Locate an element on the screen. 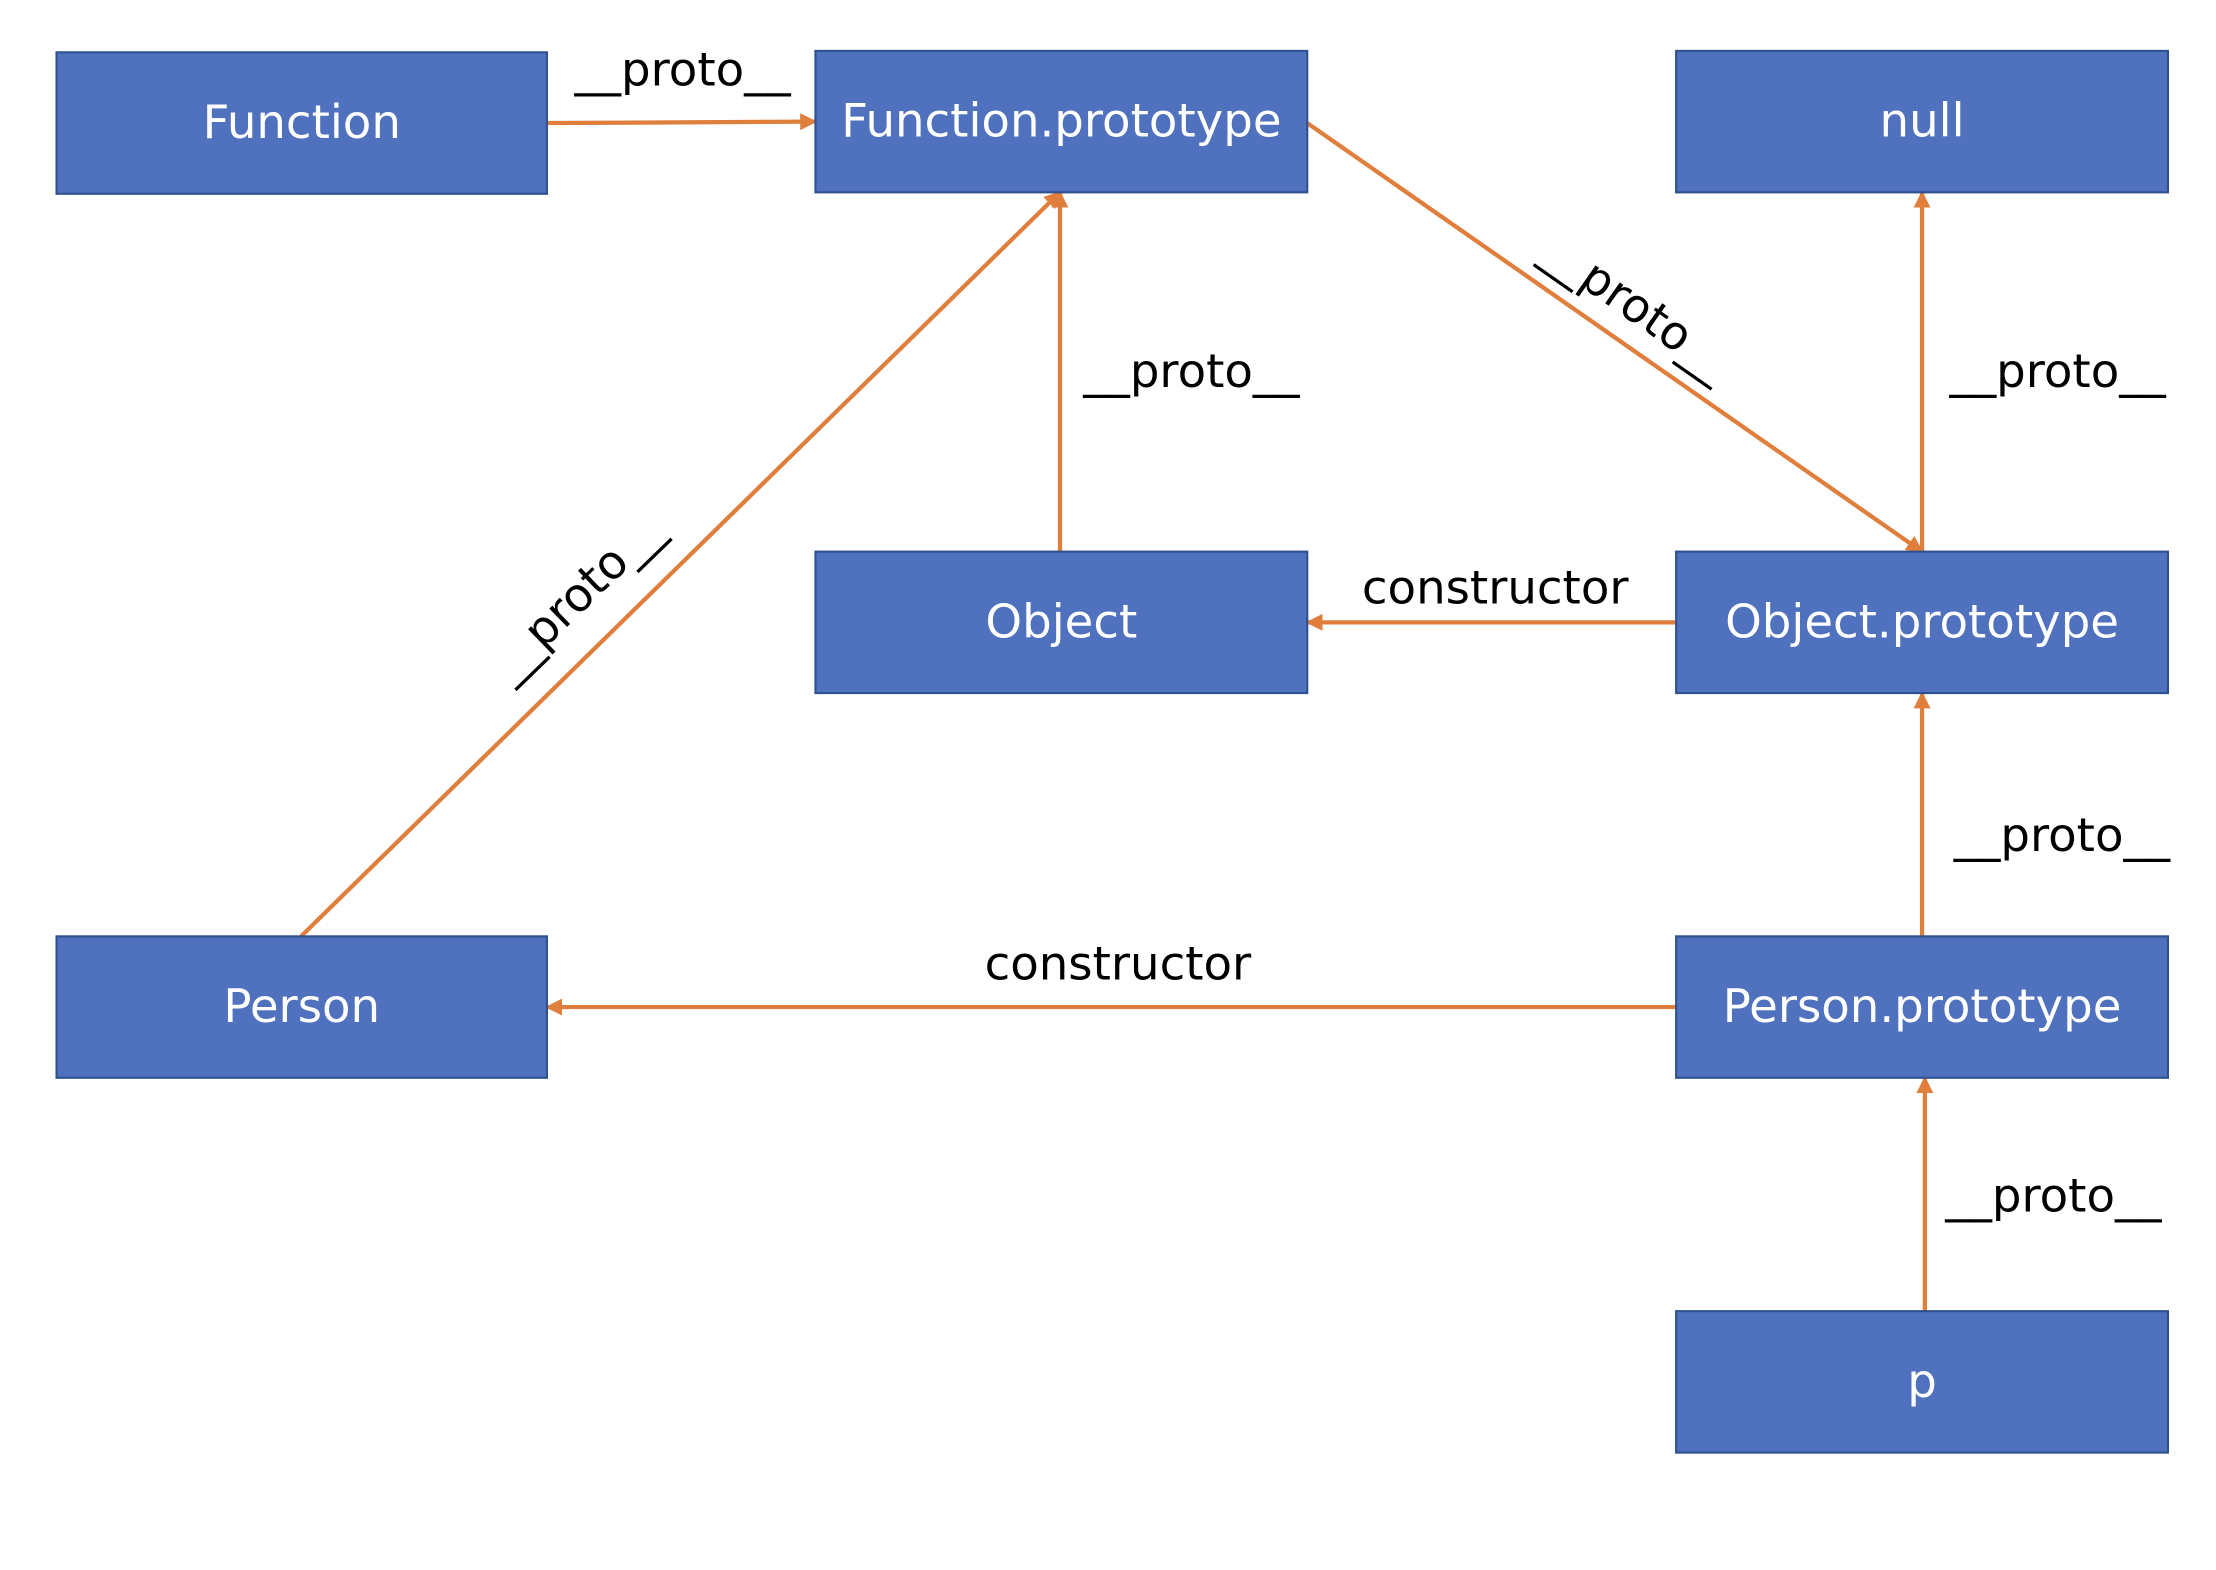 This screenshot has height=1570, width=2216. node-label: Function is located at coordinates (302, 123).